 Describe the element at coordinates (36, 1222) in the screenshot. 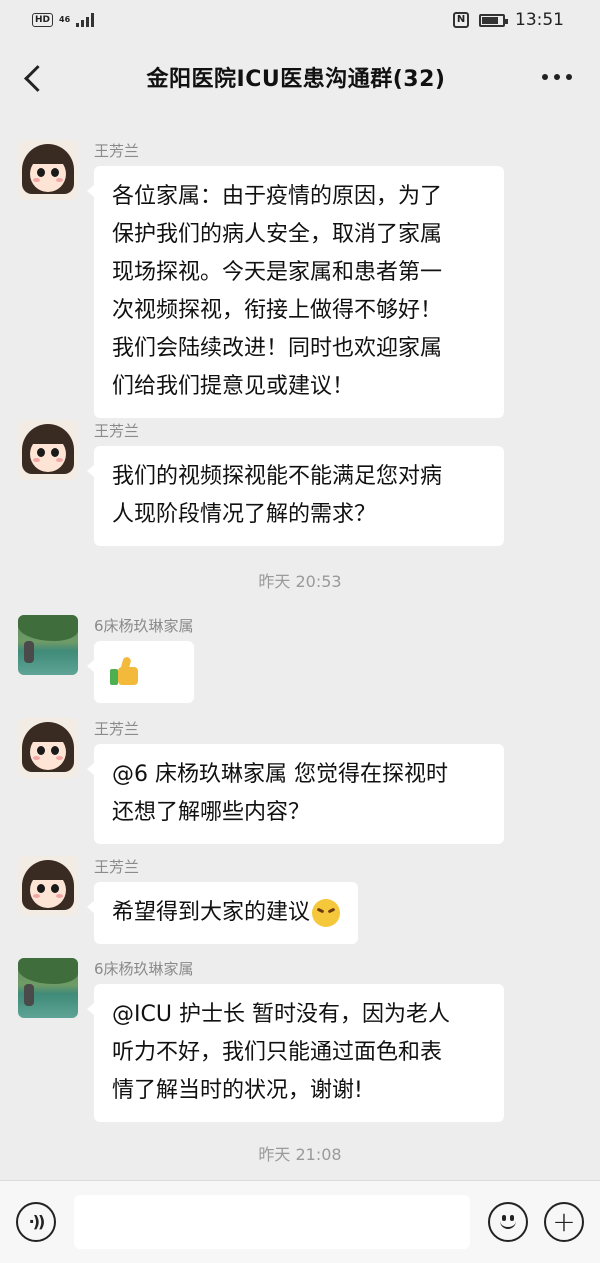

I see `voice-icon: ·))` at that location.